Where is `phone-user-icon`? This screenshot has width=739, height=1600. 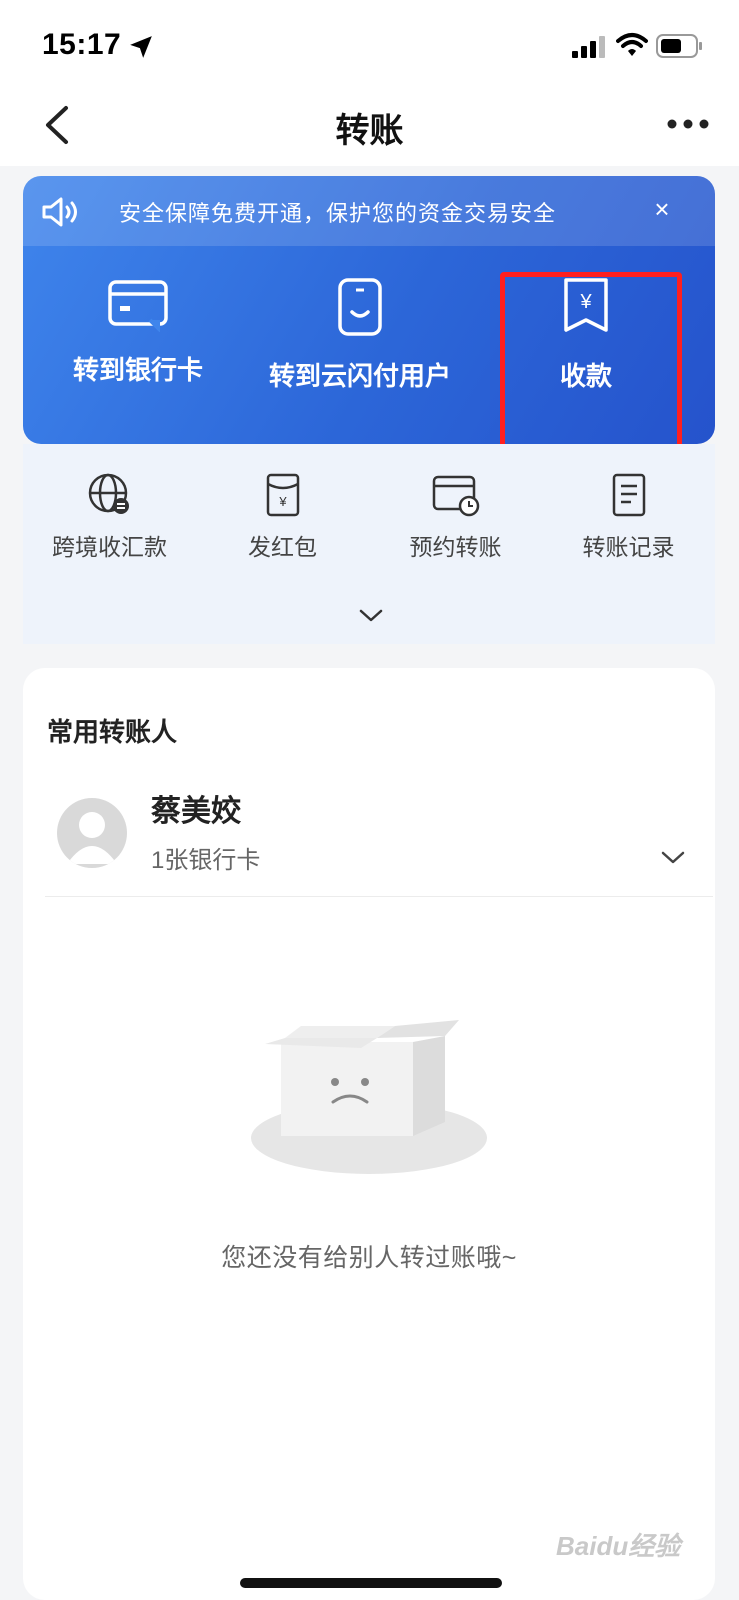 phone-user-icon is located at coordinates (360, 307).